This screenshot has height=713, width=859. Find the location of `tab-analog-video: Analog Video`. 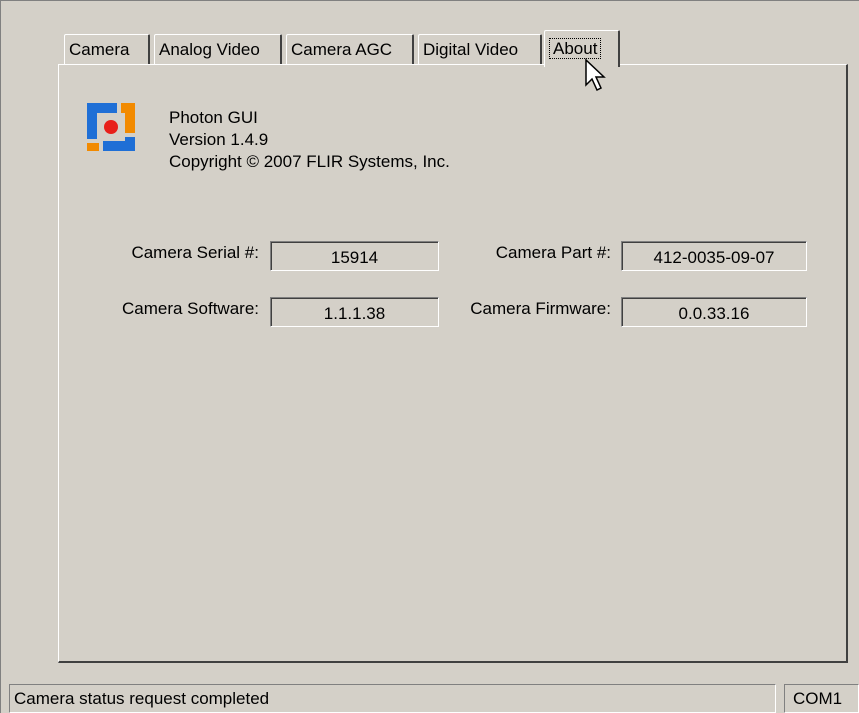

tab-analog-video: Analog Video is located at coordinates (218, 49).